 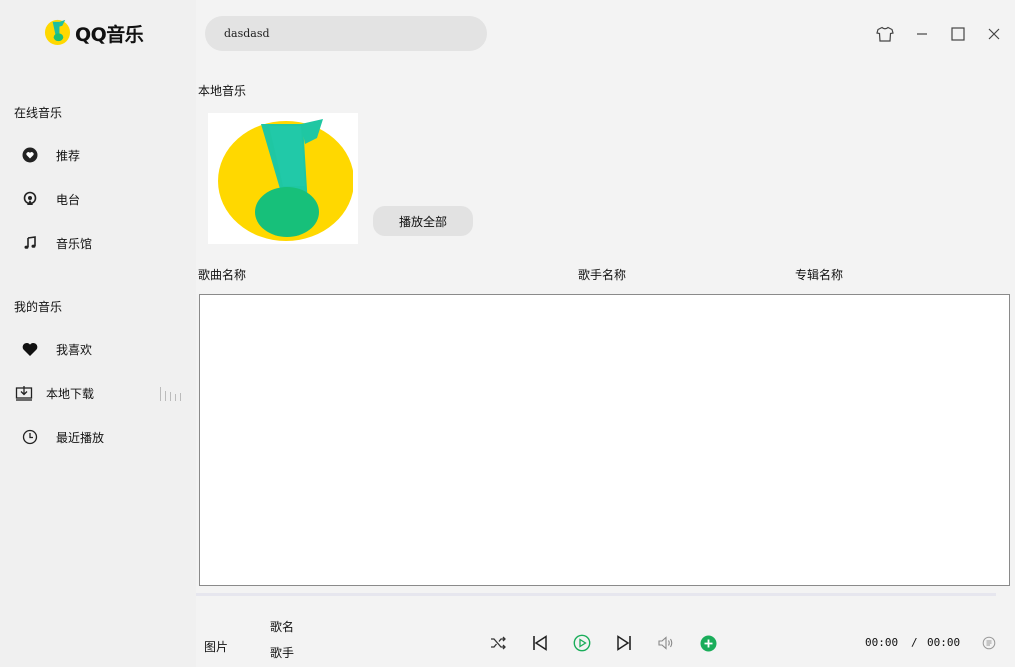 I want to click on radio-icon, so click(x=30, y=199).